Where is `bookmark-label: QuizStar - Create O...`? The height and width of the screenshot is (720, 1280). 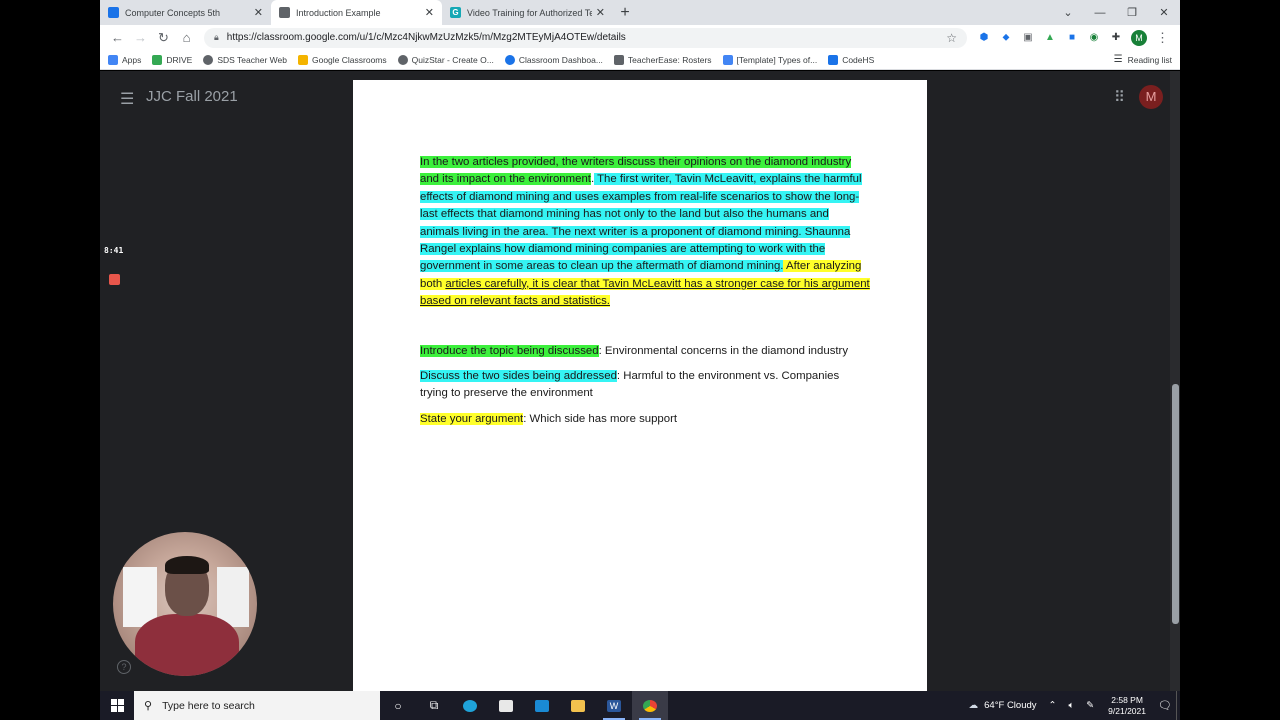
bookmark-label: QuizStar - Create O... is located at coordinates (452, 59).